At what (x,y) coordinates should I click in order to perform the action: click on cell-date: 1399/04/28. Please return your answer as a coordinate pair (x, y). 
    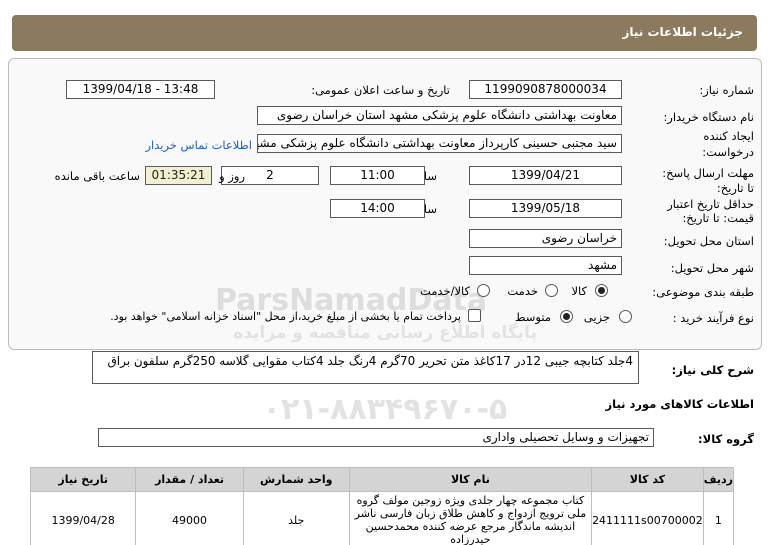
    Looking at the image, I should click on (83, 518).